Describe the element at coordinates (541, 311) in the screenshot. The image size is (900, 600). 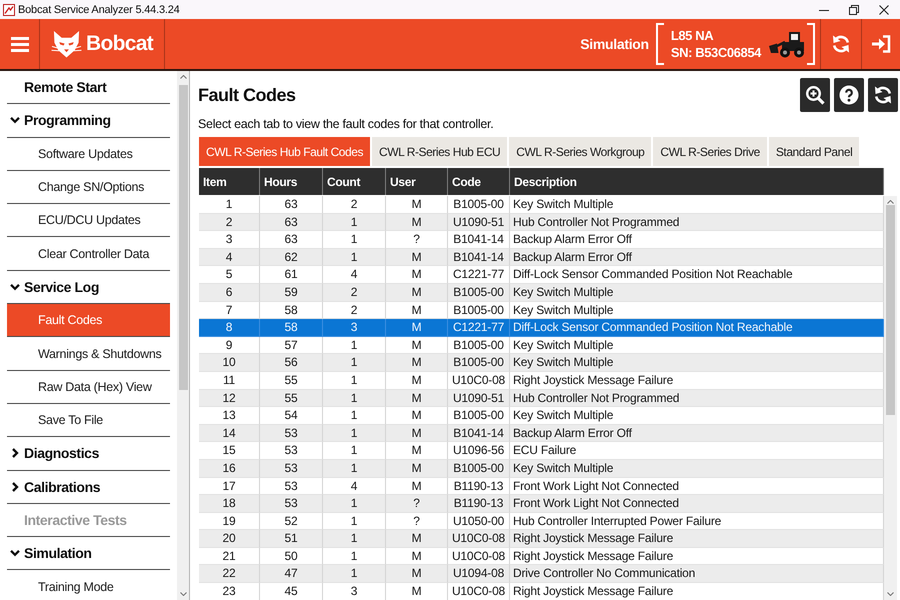
I see `table-row: 7 58 2 M B1005-00 Key Switch Multiple` at that location.